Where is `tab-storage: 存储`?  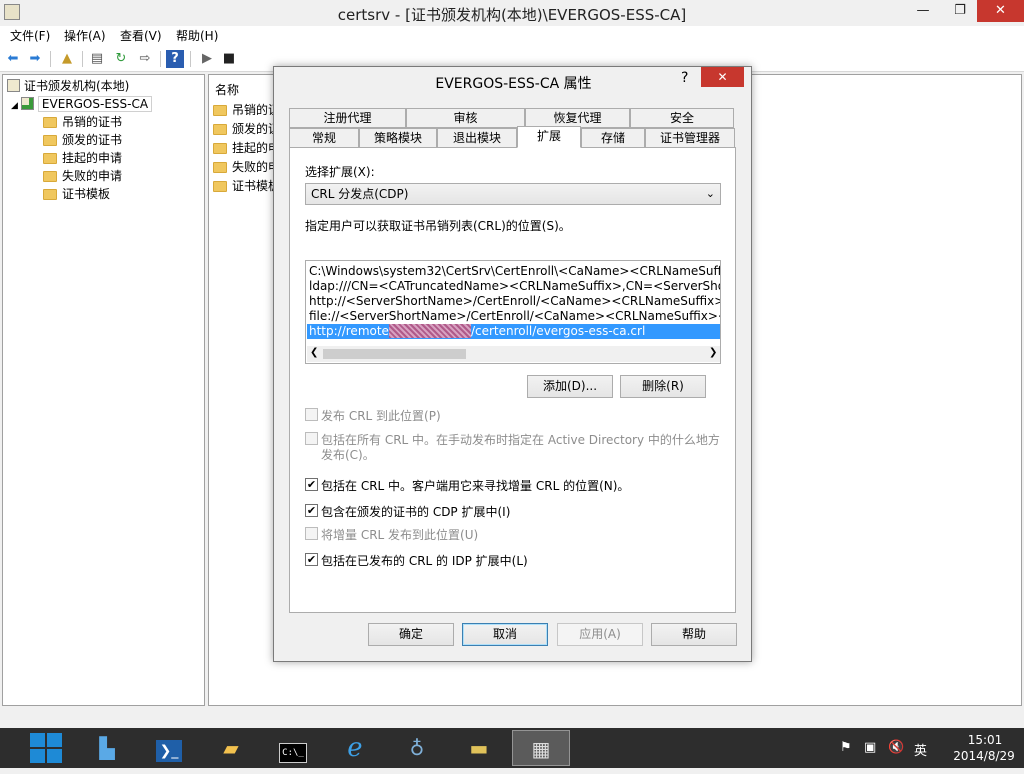
tab-storage: 存储 is located at coordinates (613, 138).